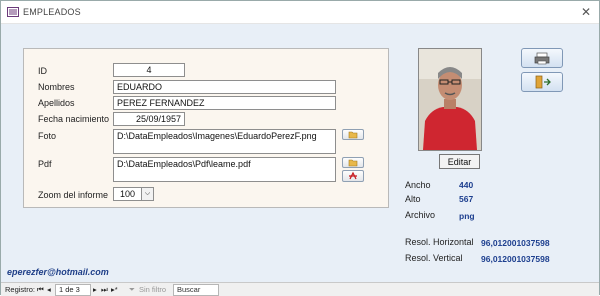  Describe the element at coordinates (586, 12) in the screenshot. I see `close-icon: ✕` at that location.